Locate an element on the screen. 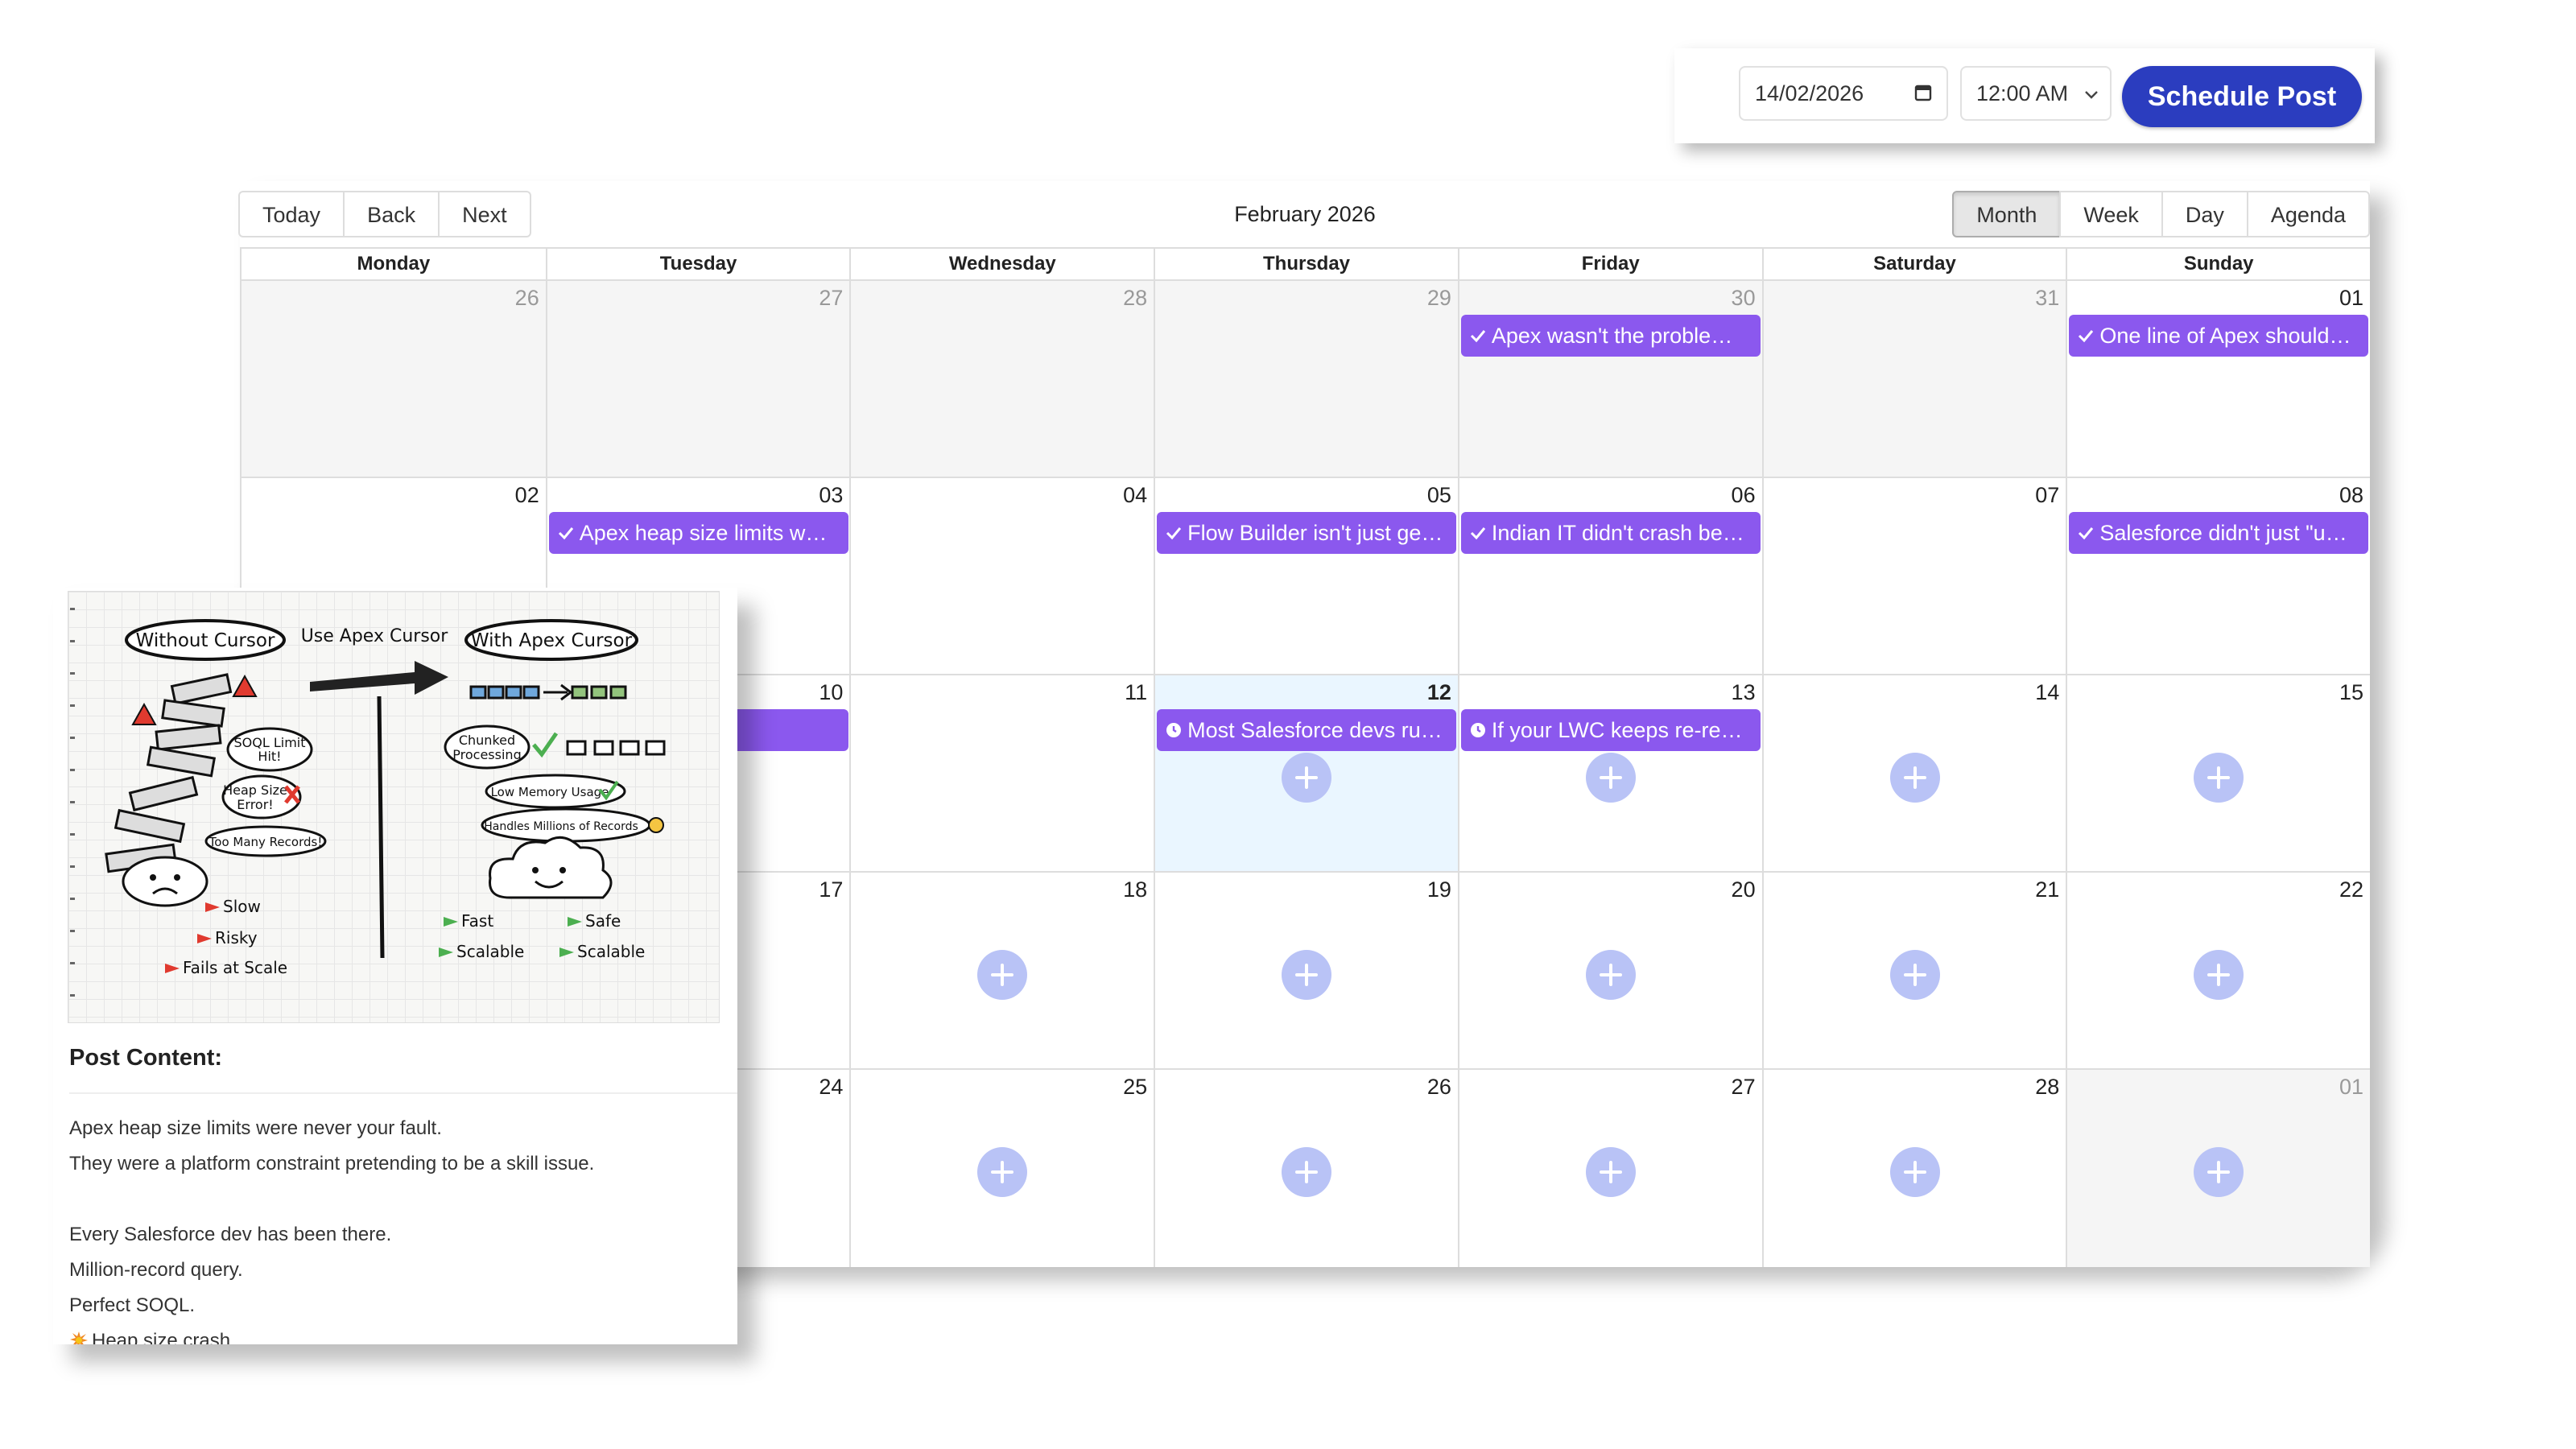 Image resolution: width=2576 pixels, height=1449 pixels. day-cell: 29 is located at coordinates (1306, 379).